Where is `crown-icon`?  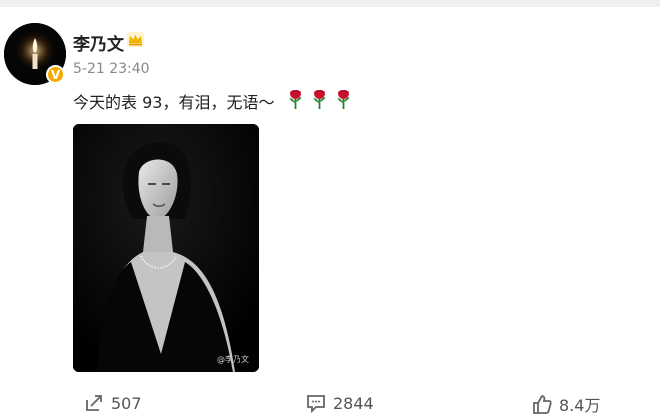 crown-icon is located at coordinates (135, 39).